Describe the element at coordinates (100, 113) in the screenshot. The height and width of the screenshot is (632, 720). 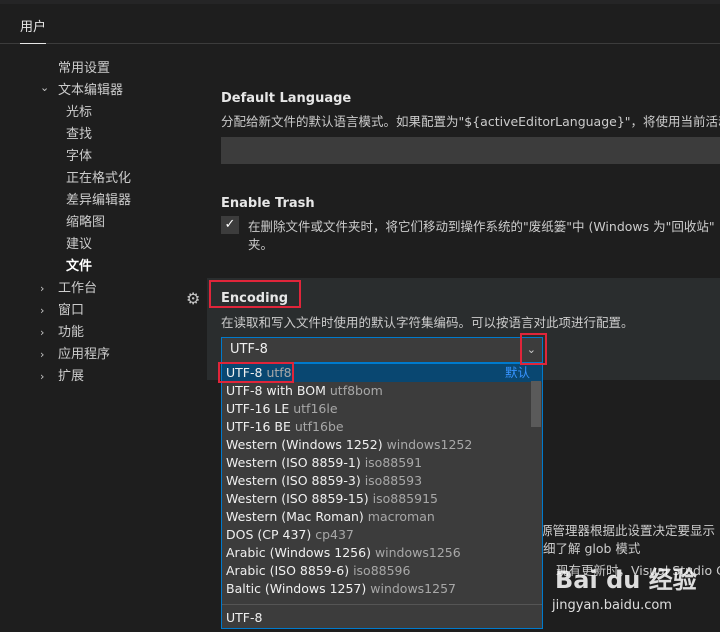
I see `tree-item: 光标` at that location.